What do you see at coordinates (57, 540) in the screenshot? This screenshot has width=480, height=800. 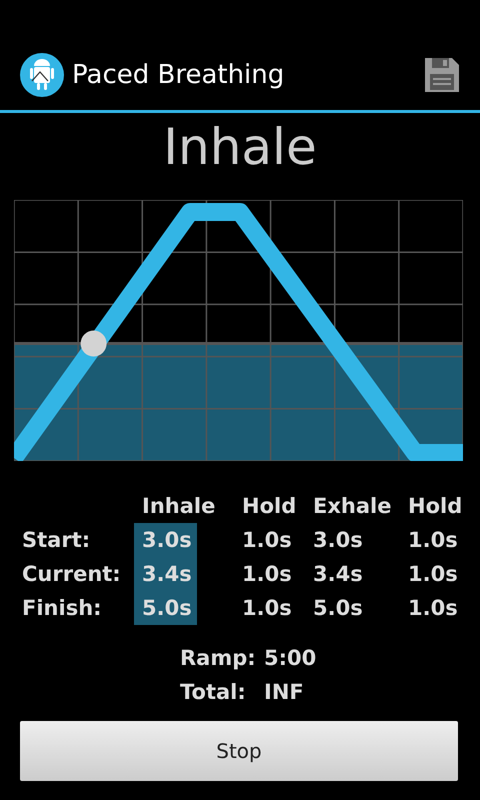 I see `row-label: Start:` at bounding box center [57, 540].